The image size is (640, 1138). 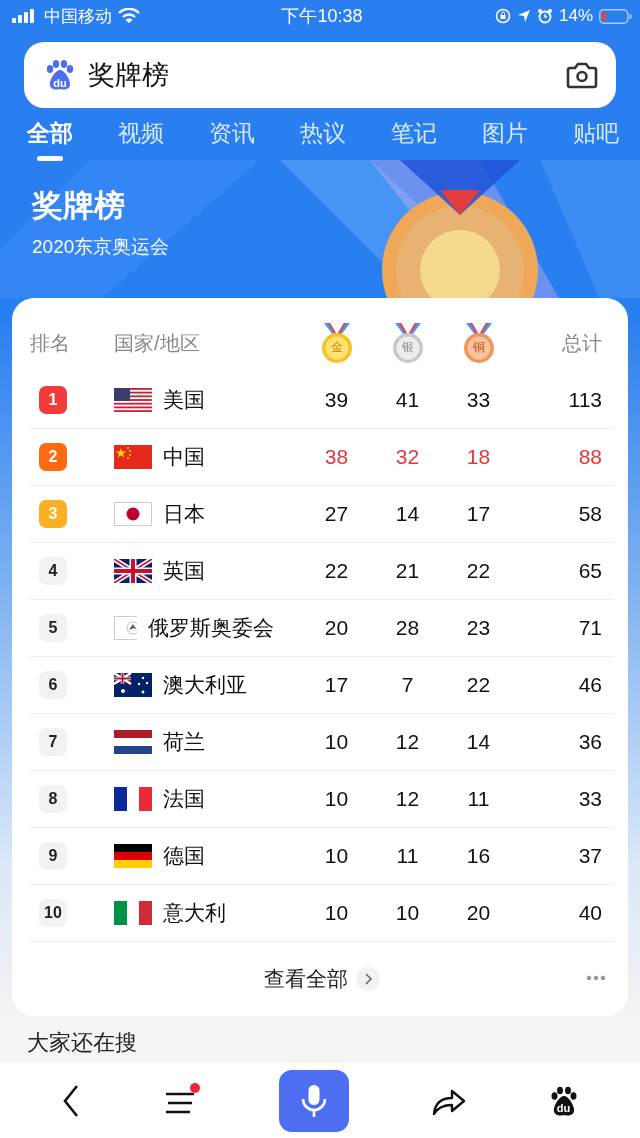 I want to click on medal-count: 71, so click(x=590, y=628).